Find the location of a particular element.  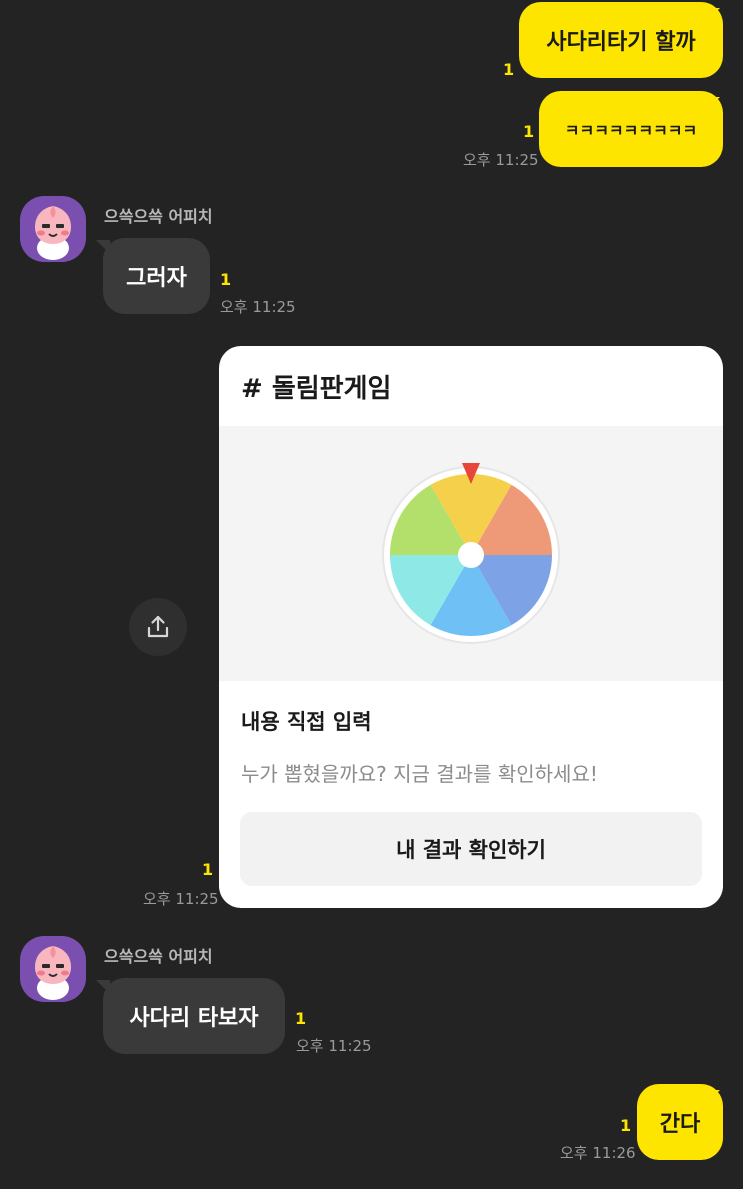

roulette-stage is located at coordinates (471, 553).